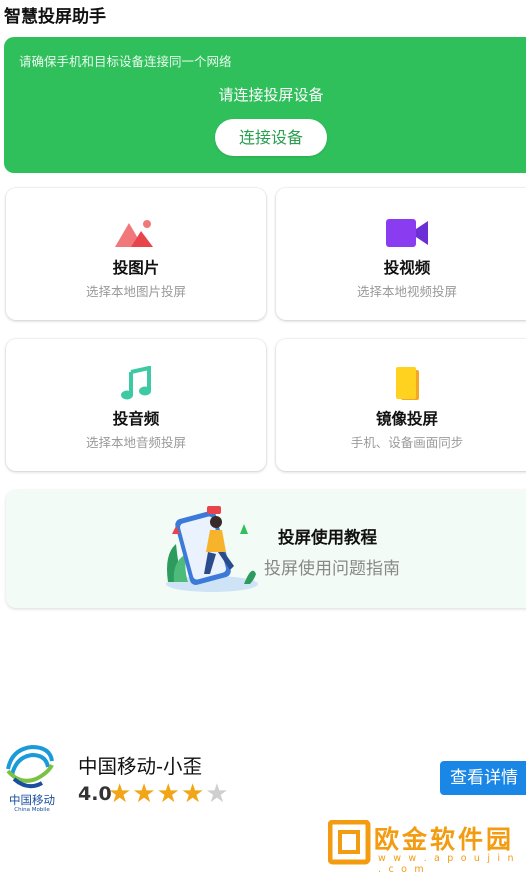 The height and width of the screenshot is (875, 526). What do you see at coordinates (447, 864) in the screenshot?
I see `watermark-url: w w w . a p o u j i n . c o m` at bounding box center [447, 864].